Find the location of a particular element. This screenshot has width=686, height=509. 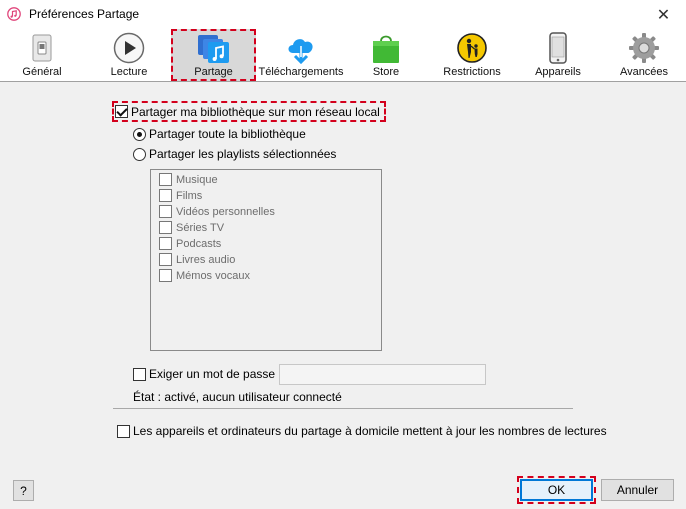

gear-icon is located at coordinates (644, 48).